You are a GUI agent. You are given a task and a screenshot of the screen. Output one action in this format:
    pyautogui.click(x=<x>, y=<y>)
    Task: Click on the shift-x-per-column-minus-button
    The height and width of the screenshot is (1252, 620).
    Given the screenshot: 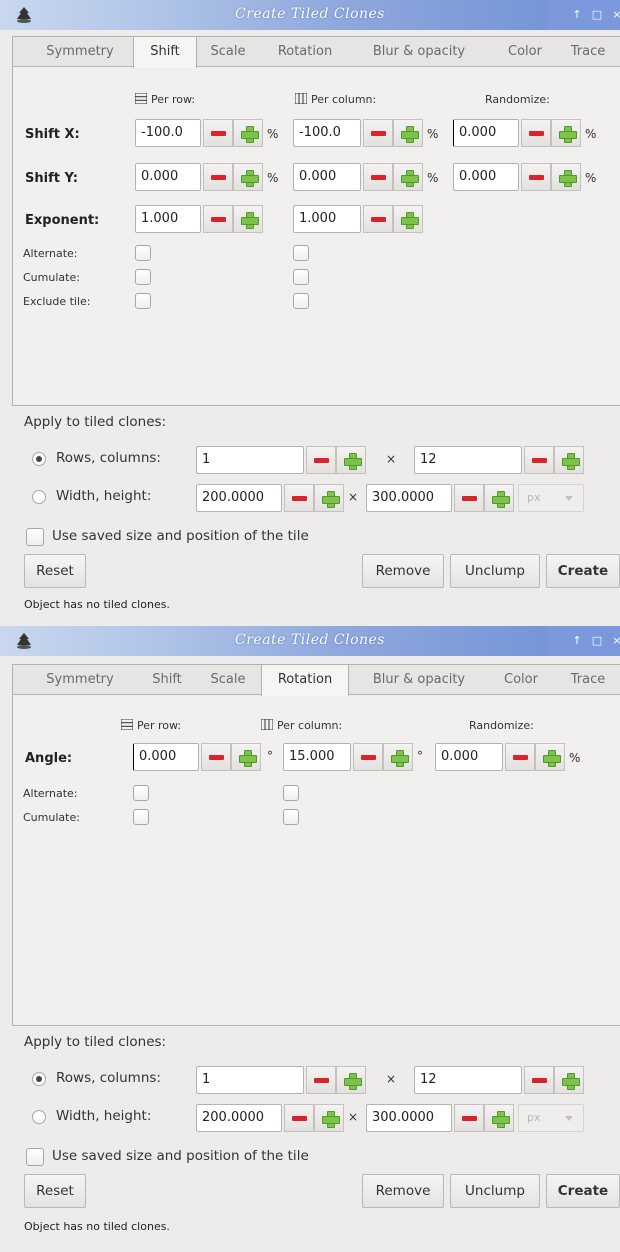 What is the action you would take?
    pyautogui.click(x=378, y=133)
    